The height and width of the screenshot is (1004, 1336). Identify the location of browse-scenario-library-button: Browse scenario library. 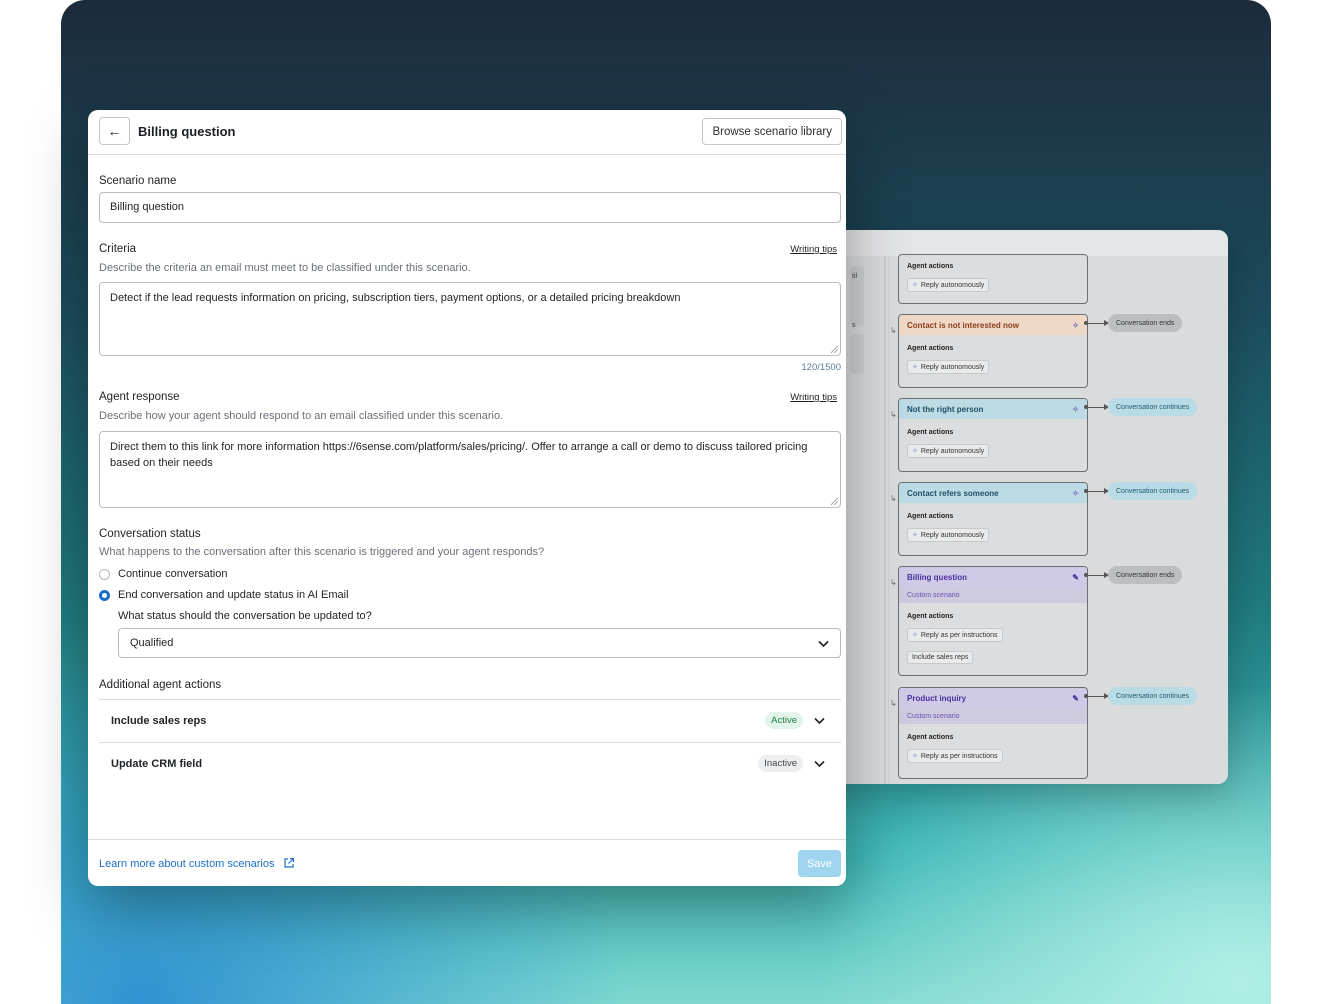
(772, 131).